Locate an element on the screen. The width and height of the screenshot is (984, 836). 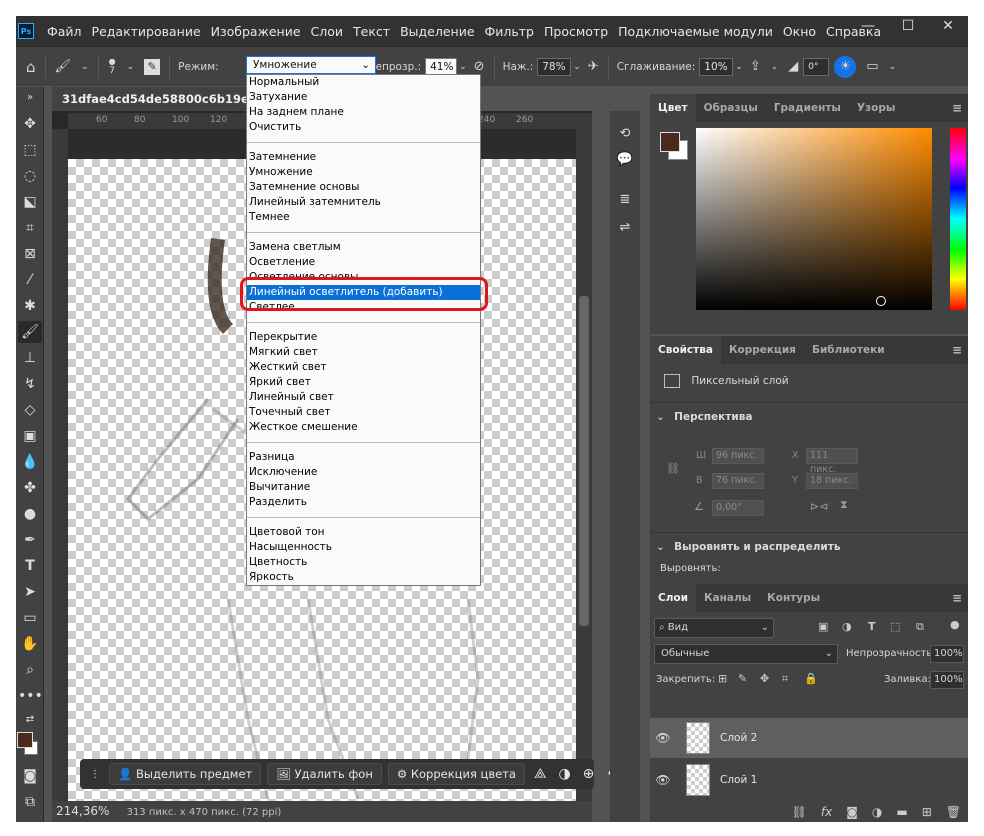
crop-tool-icon: ⌗ is located at coordinates (30, 228).